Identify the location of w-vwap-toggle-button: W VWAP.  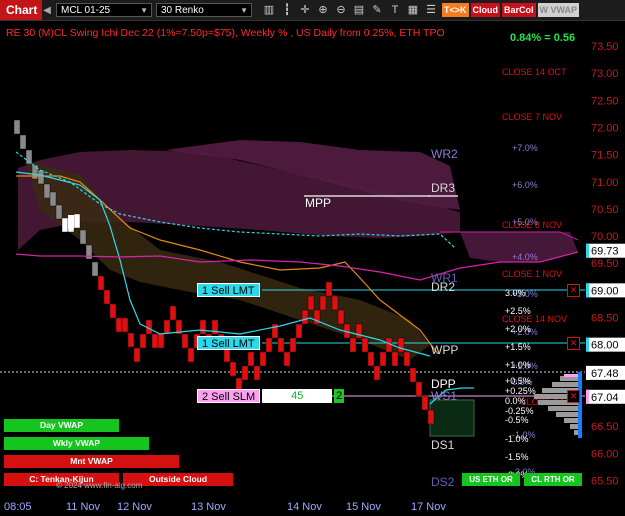
(558, 10).